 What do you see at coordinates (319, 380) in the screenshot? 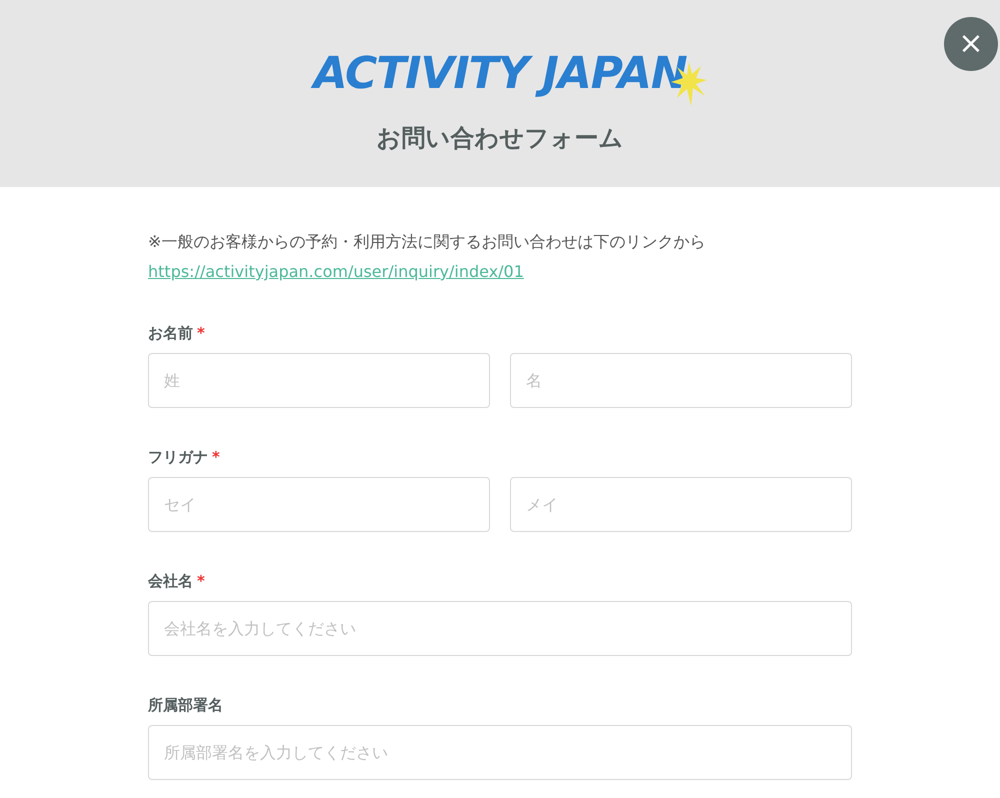
I see `input-field: 姓` at bounding box center [319, 380].